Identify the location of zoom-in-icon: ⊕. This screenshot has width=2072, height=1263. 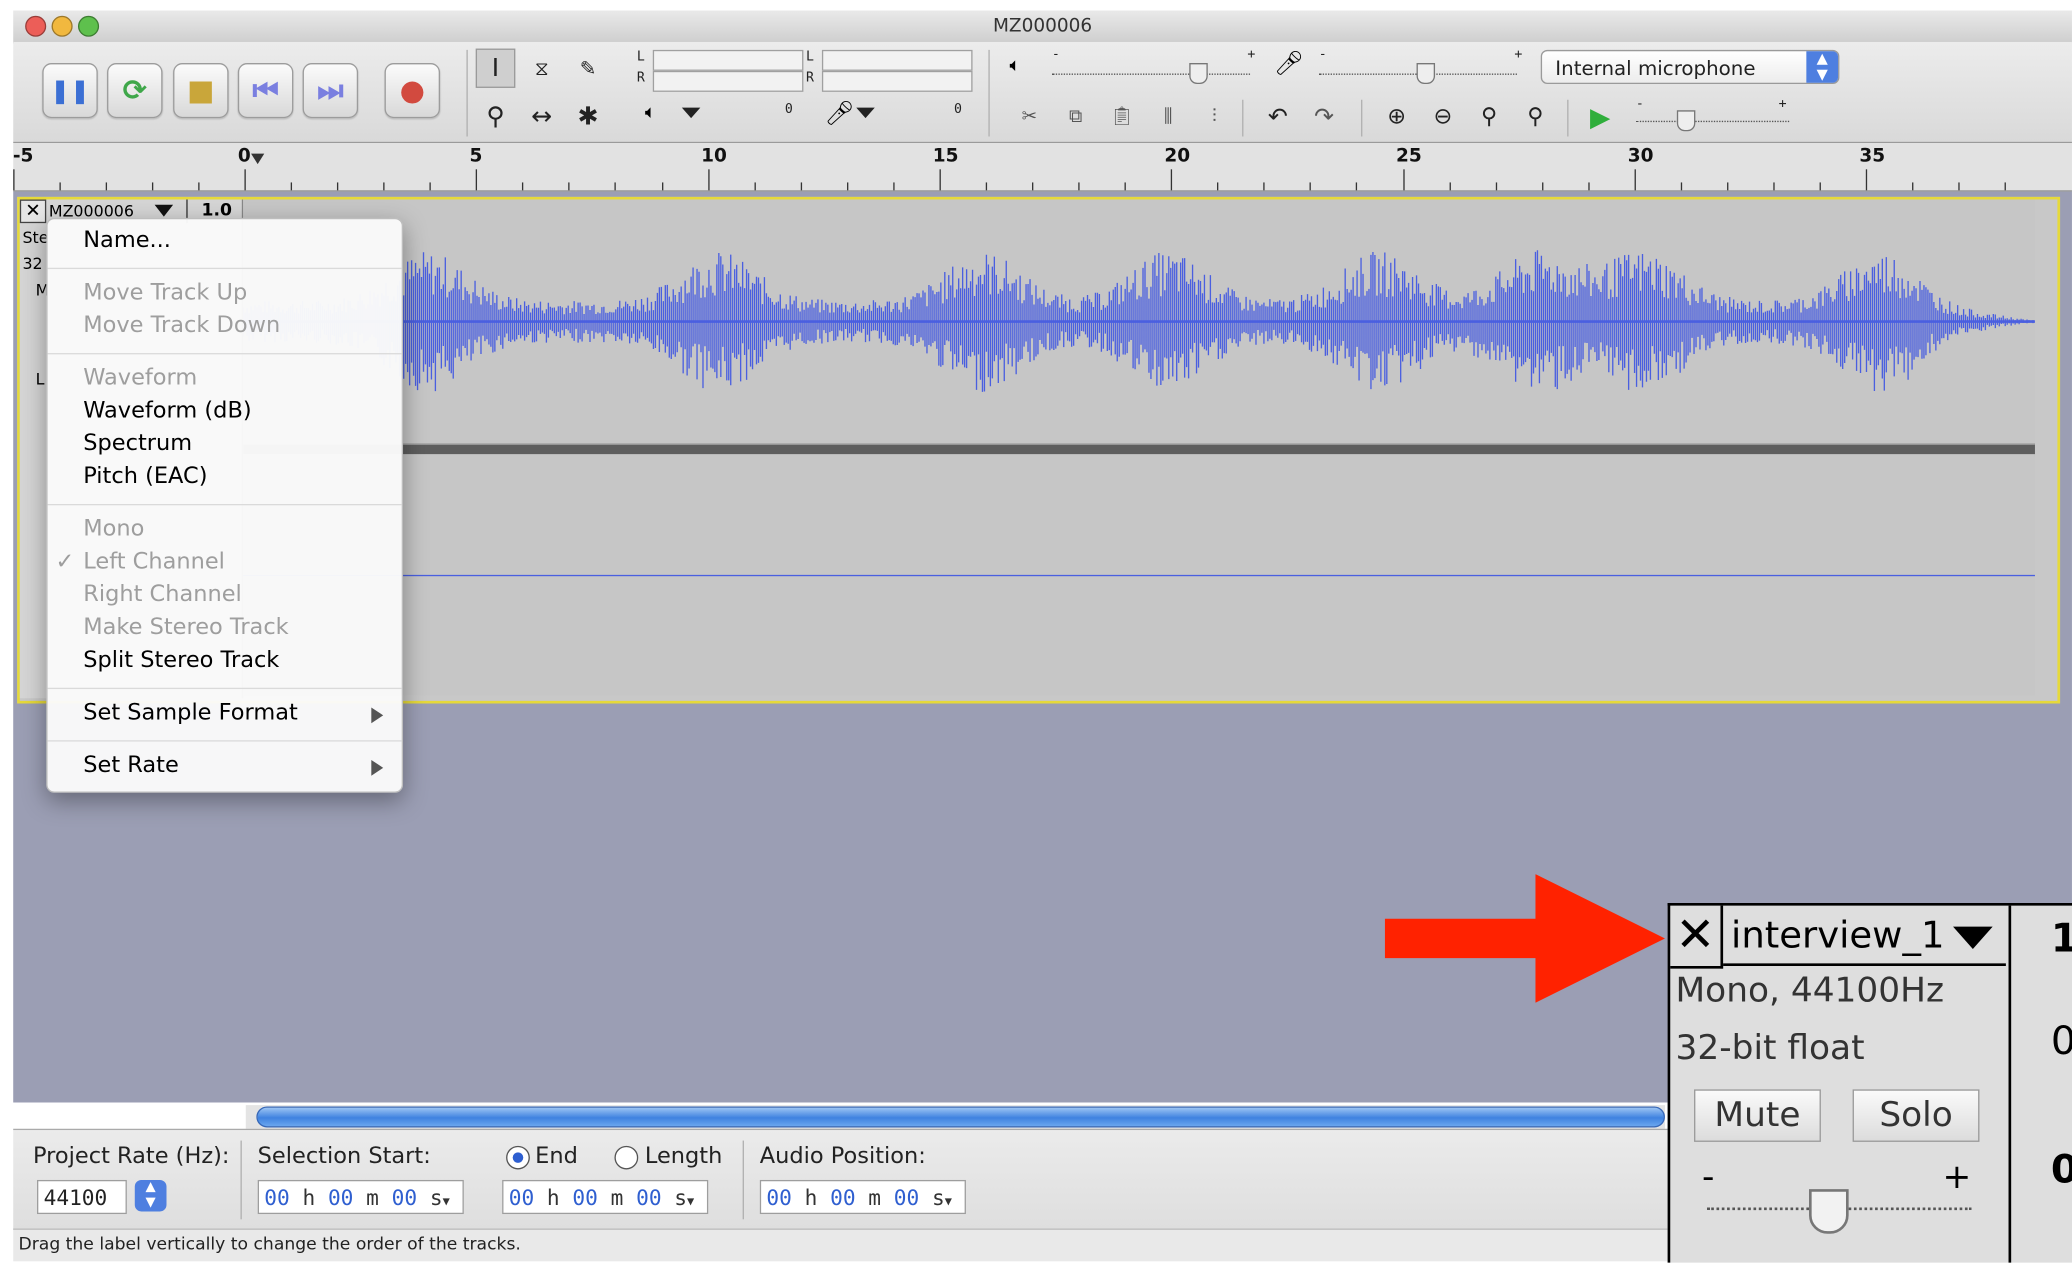
(1397, 116).